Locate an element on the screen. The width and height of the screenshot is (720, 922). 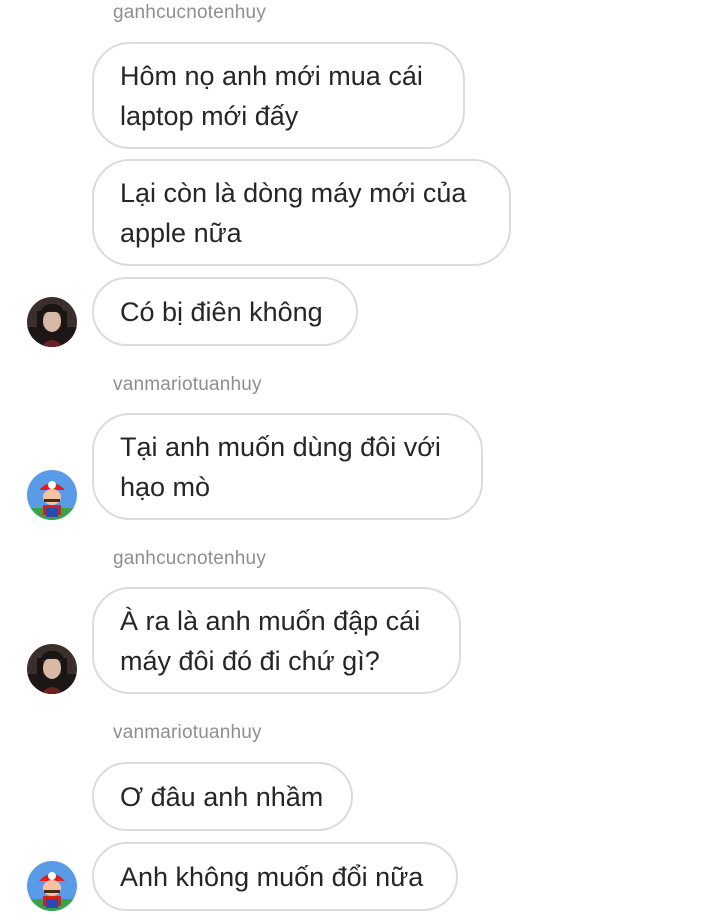
message-text: Ơ đâu anh nhầm is located at coordinates (222, 796).